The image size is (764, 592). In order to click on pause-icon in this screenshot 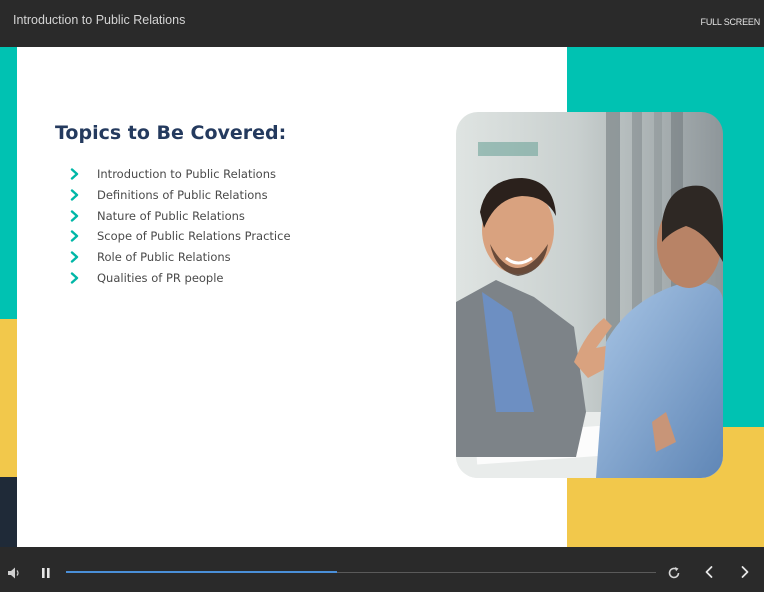, I will do `click(46, 573)`.